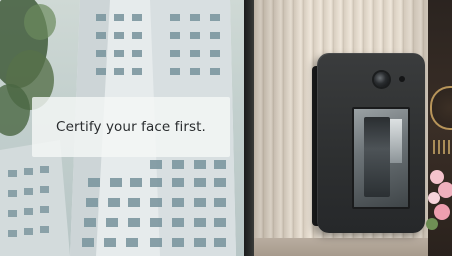 This screenshot has height=256, width=452. I want to click on floor-strip, so click(353, 247).